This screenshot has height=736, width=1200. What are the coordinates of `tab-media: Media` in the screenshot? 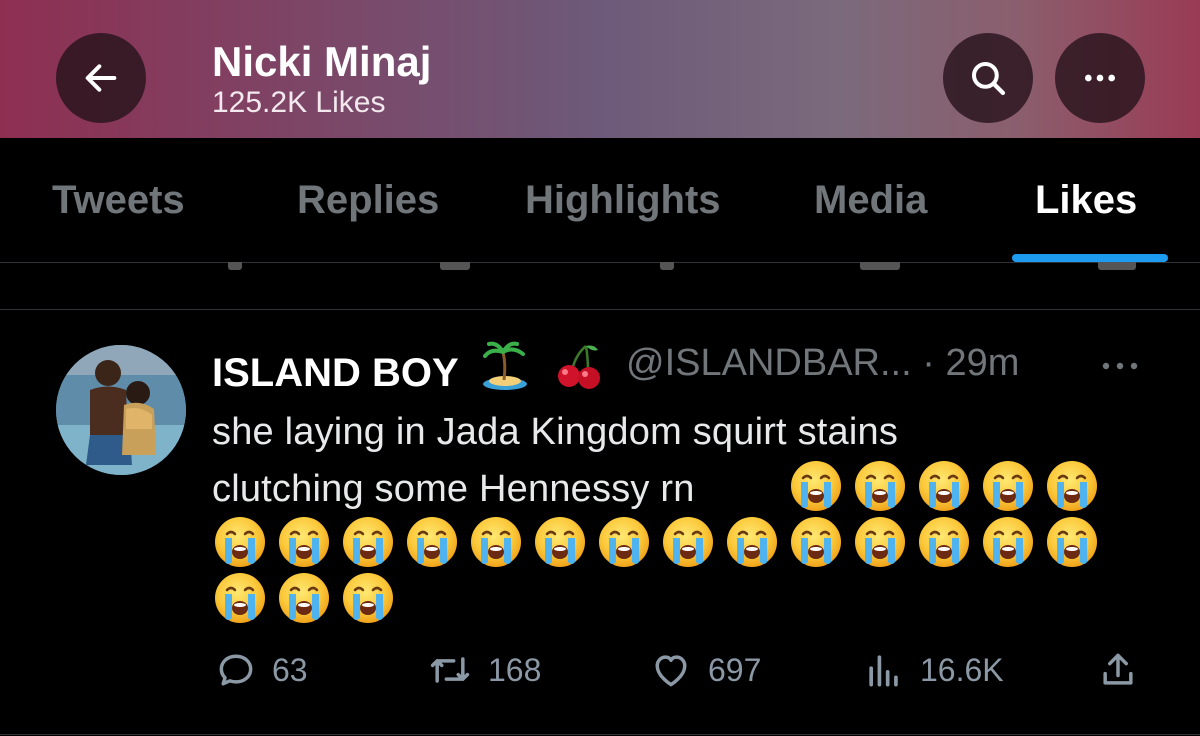 It's located at (870, 200).